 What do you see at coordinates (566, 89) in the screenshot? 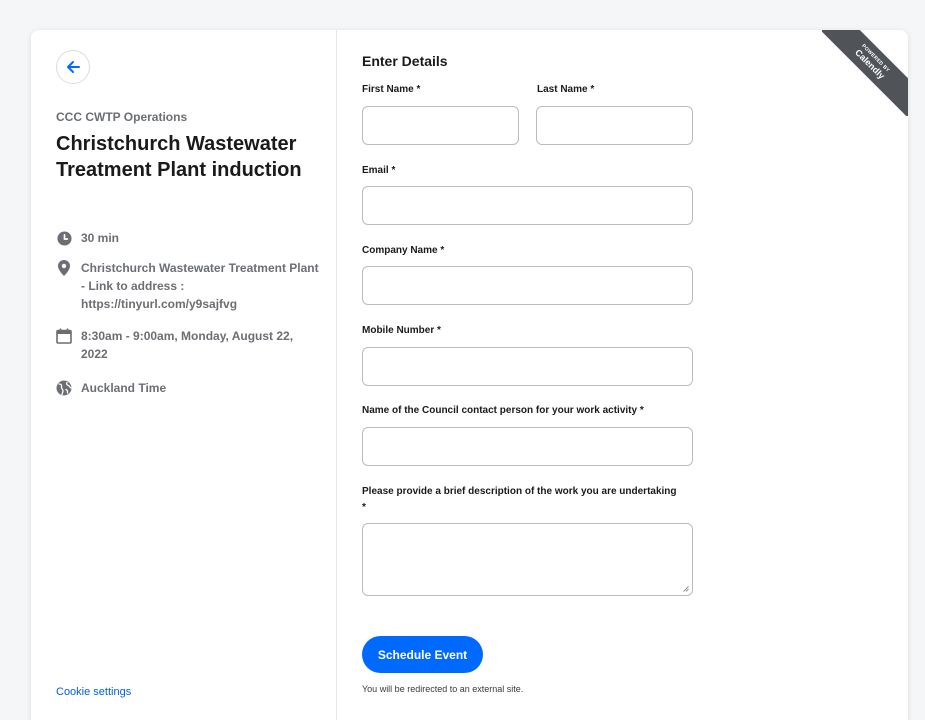
I see `last-name-label: Last Name *` at bounding box center [566, 89].